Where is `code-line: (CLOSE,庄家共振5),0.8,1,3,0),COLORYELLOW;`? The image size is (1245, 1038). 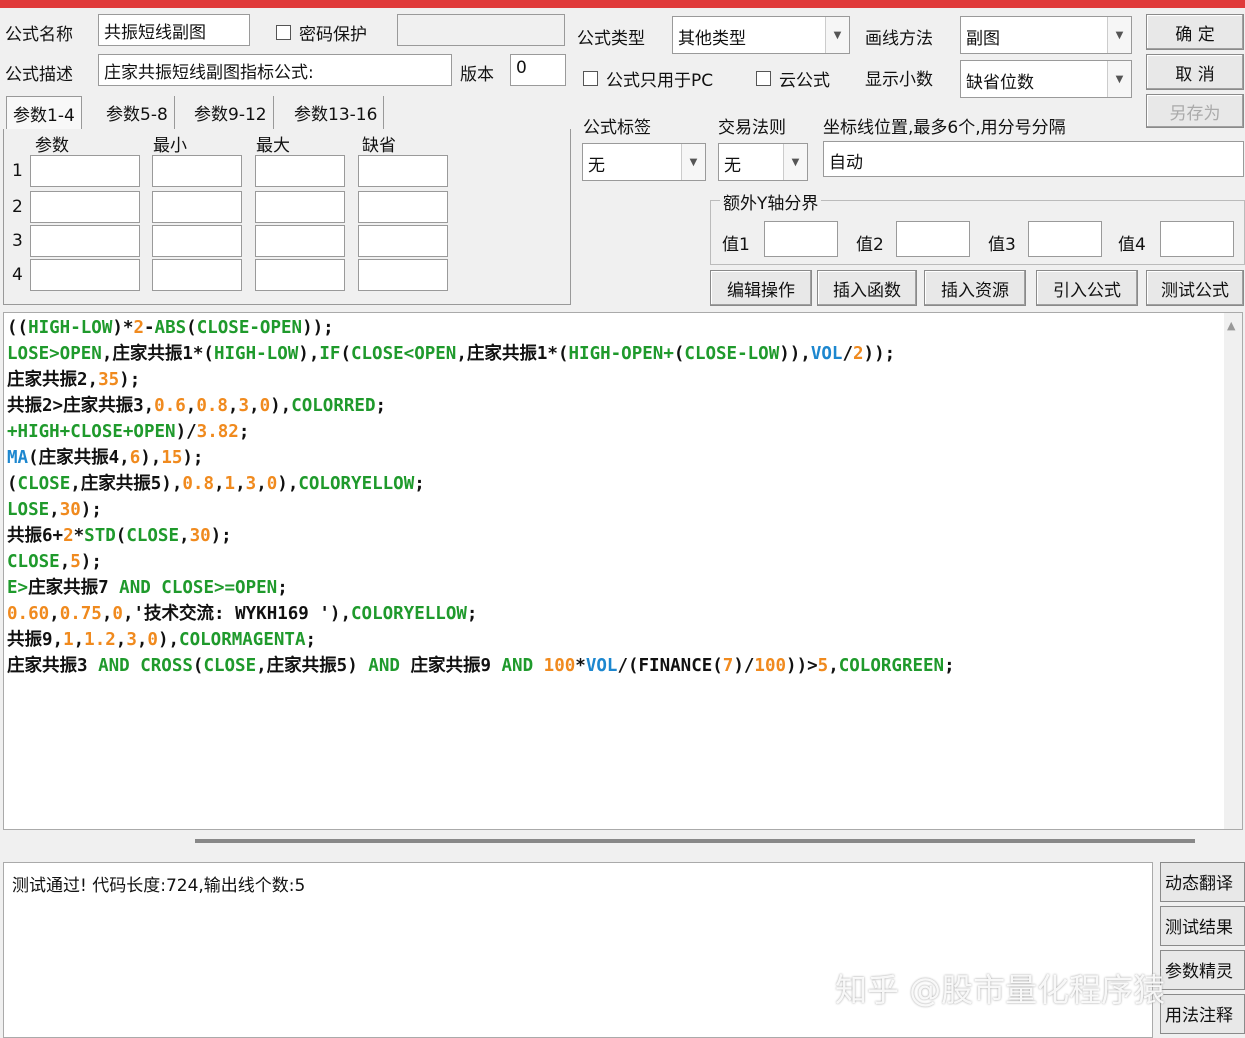
code-line: (CLOSE,庄家共振5),0.8,1,3,0),COLORYELLOW; is located at coordinates (481, 484).